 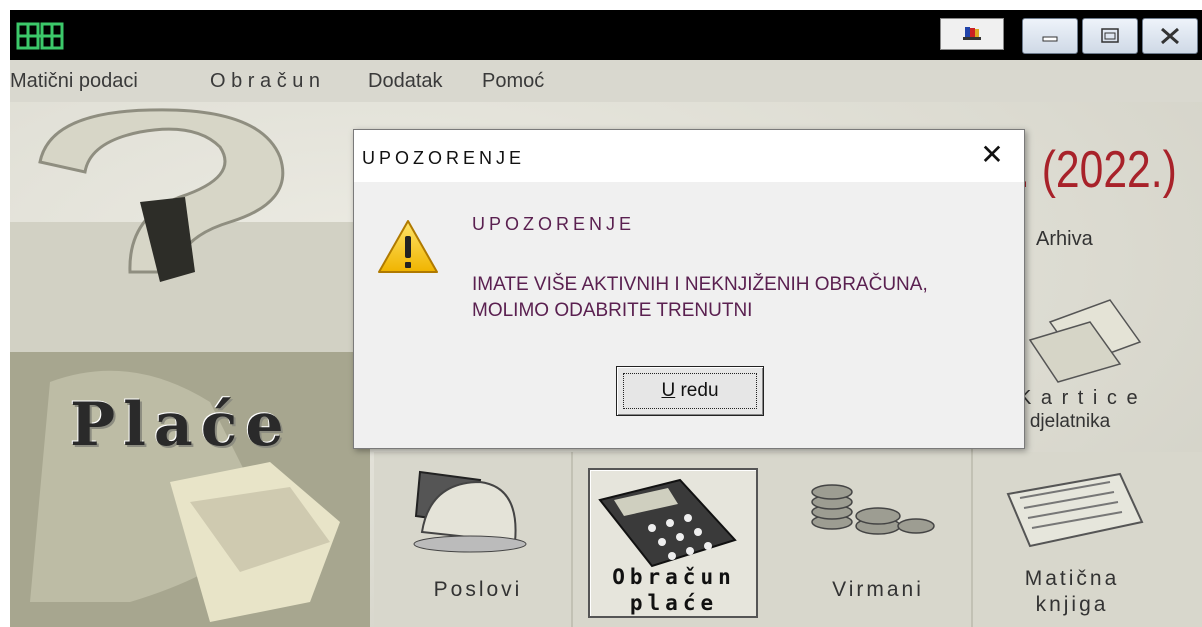 I want to click on menu-dodatak: Dodatak, so click(x=405, y=81).